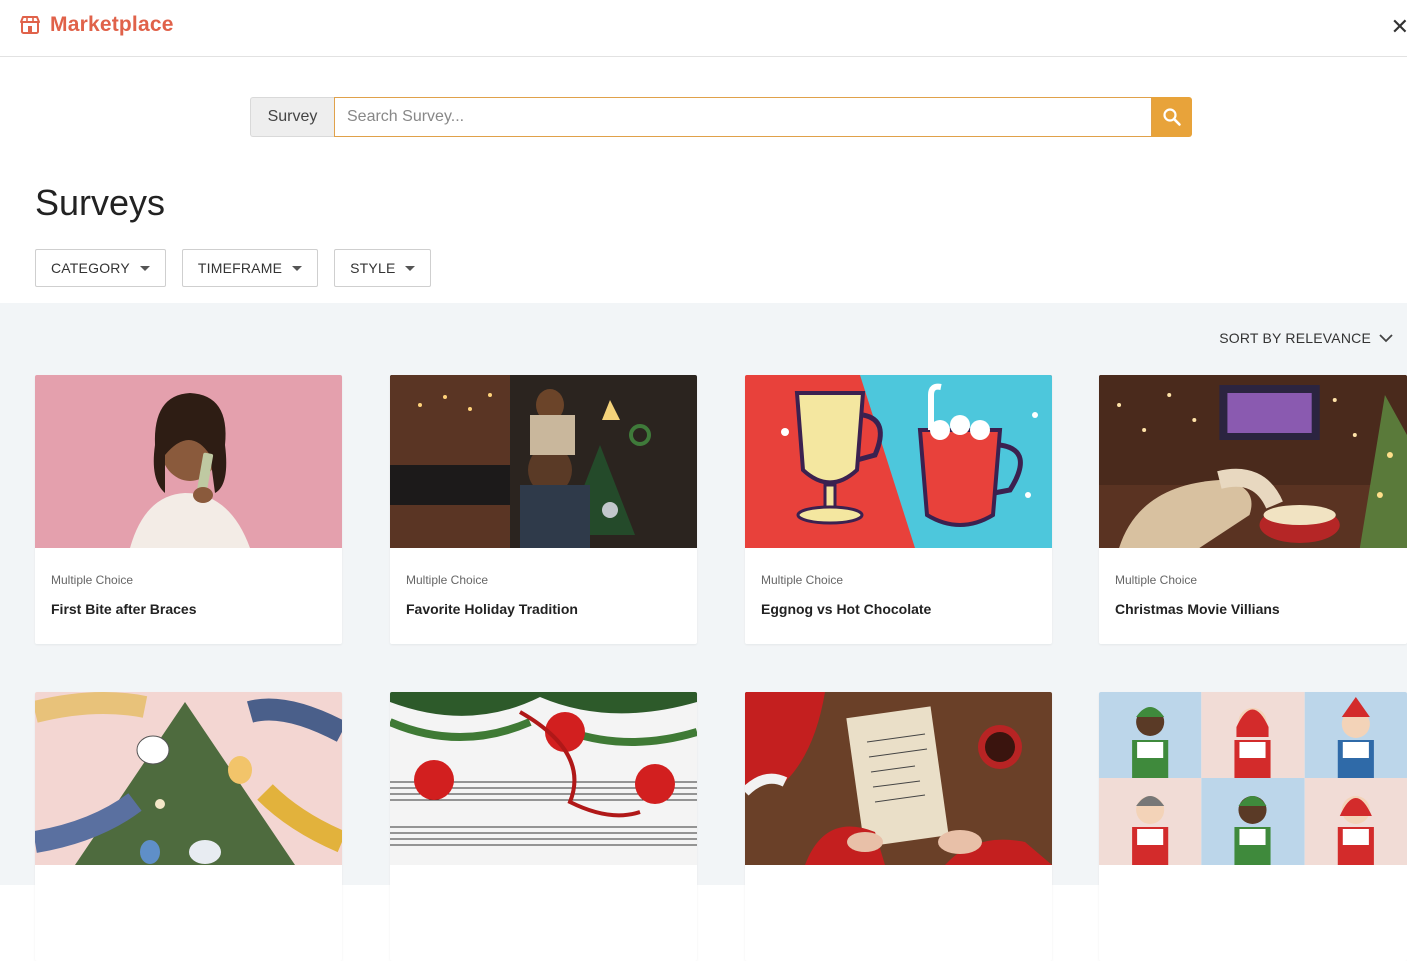 The height and width of the screenshot is (961, 1407). I want to click on search-input, so click(743, 117).